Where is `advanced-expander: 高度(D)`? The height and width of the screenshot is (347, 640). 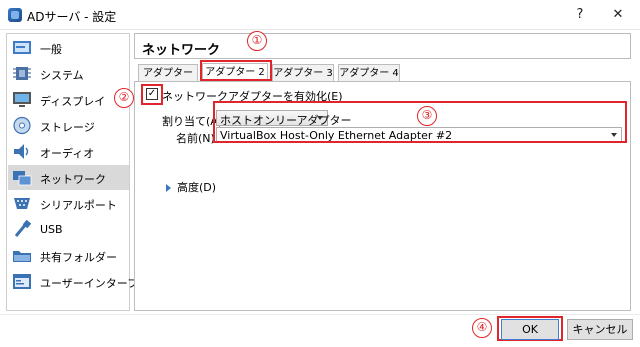
advanced-expander: 高度(D) is located at coordinates (191, 187).